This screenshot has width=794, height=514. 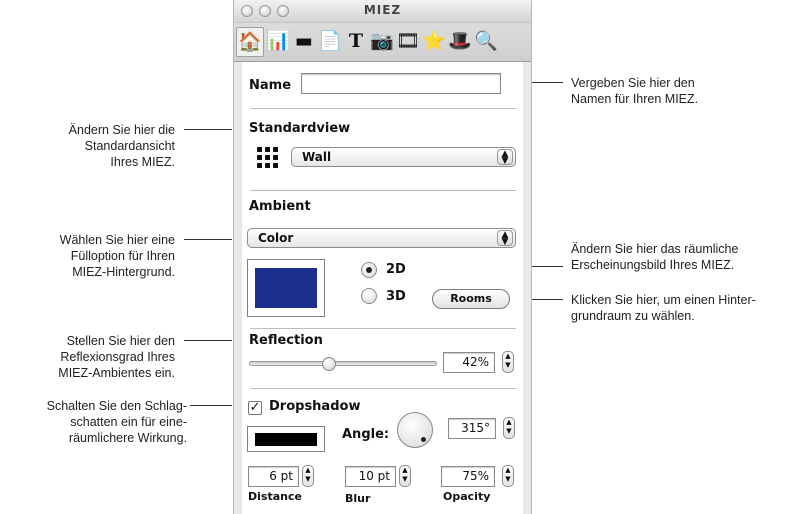 What do you see at coordinates (343, 363) in the screenshot?
I see `reflection-slider-track` at bounding box center [343, 363].